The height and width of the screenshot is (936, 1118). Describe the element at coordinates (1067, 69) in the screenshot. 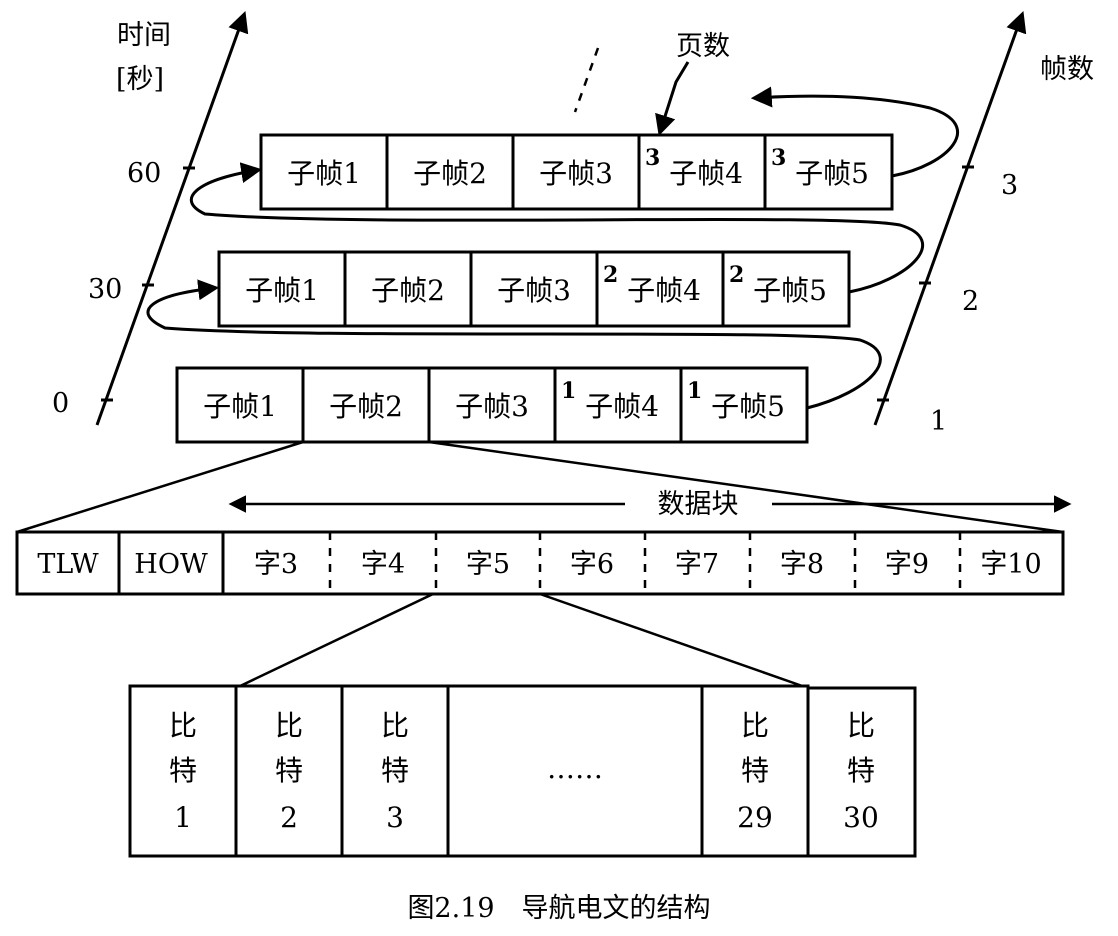

I see `frame-axis-label: 帧数` at that location.